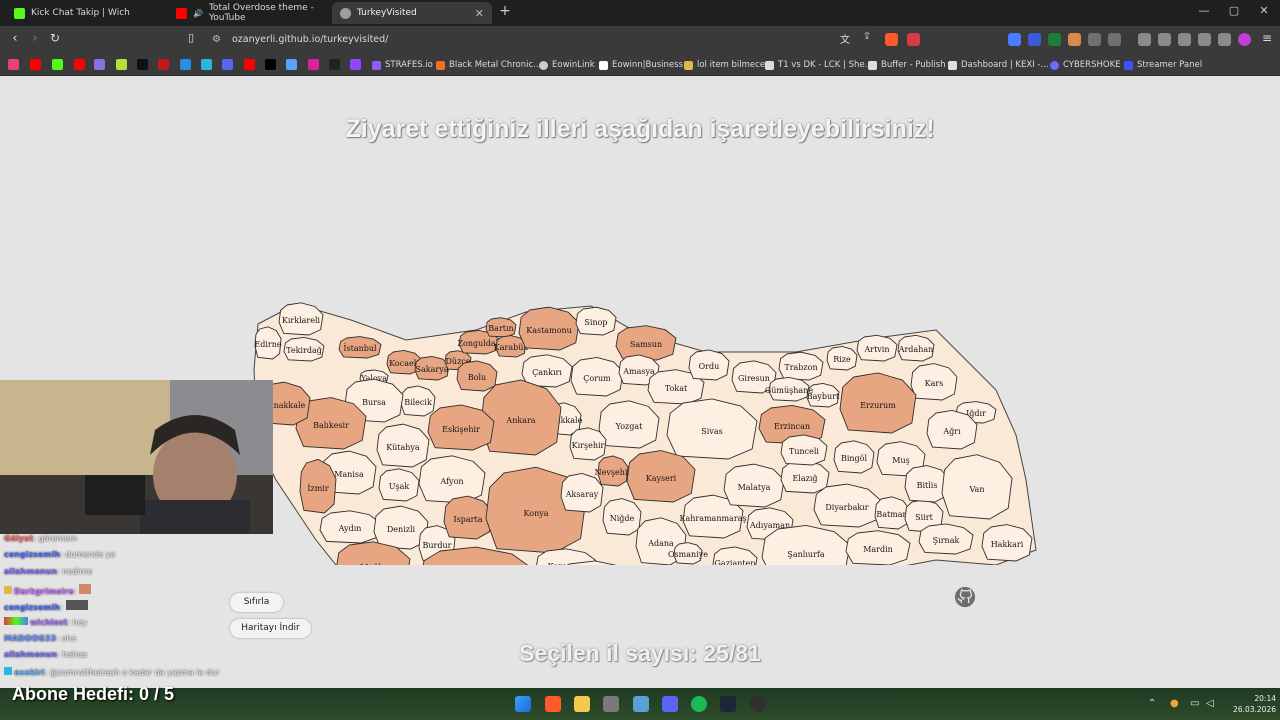 The height and width of the screenshot is (720, 1280). I want to click on site-info-icon: ⚙, so click(216, 40).